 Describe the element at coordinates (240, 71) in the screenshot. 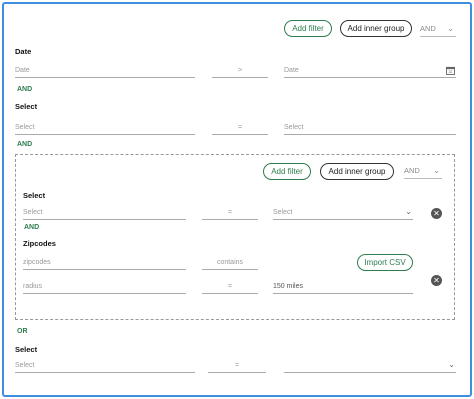

I see `date-operator-select: >` at that location.